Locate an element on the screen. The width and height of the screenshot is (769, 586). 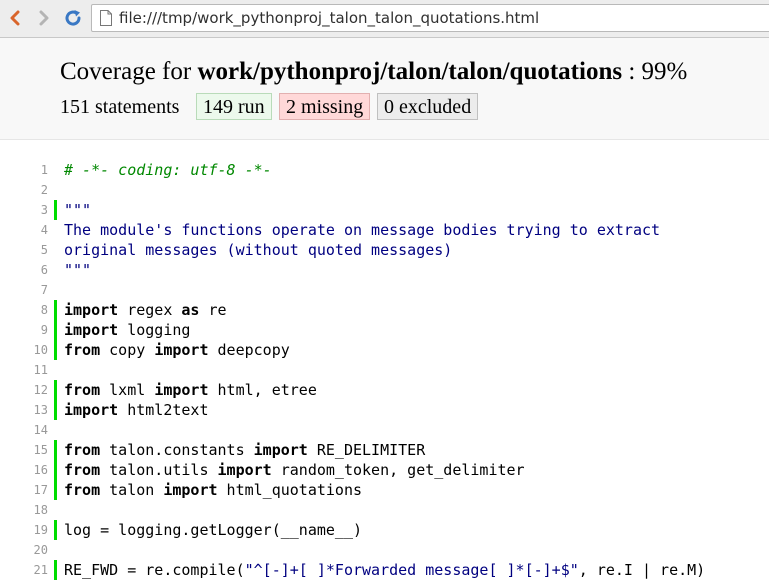
source-line: 19 log = logging.getLogger(__name__) is located at coordinates (384, 530).